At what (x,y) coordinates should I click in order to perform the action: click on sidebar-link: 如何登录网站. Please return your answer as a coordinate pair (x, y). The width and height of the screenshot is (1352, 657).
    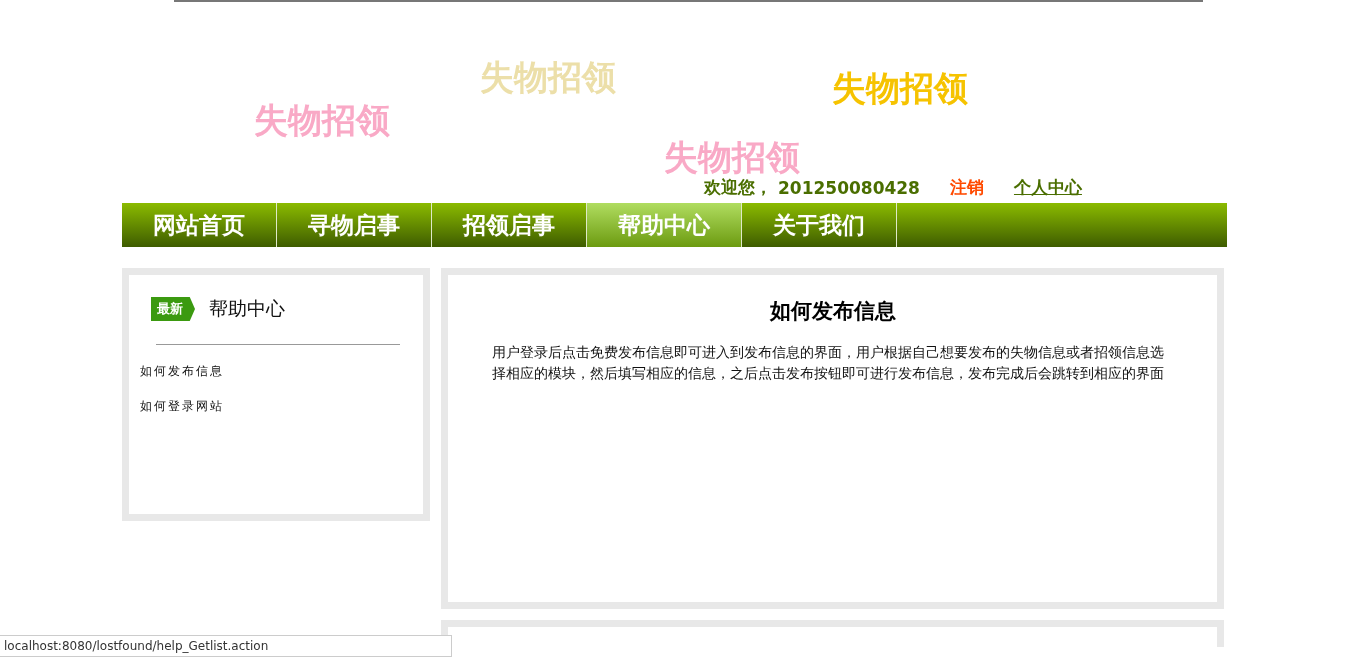
    Looking at the image, I should click on (182, 406).